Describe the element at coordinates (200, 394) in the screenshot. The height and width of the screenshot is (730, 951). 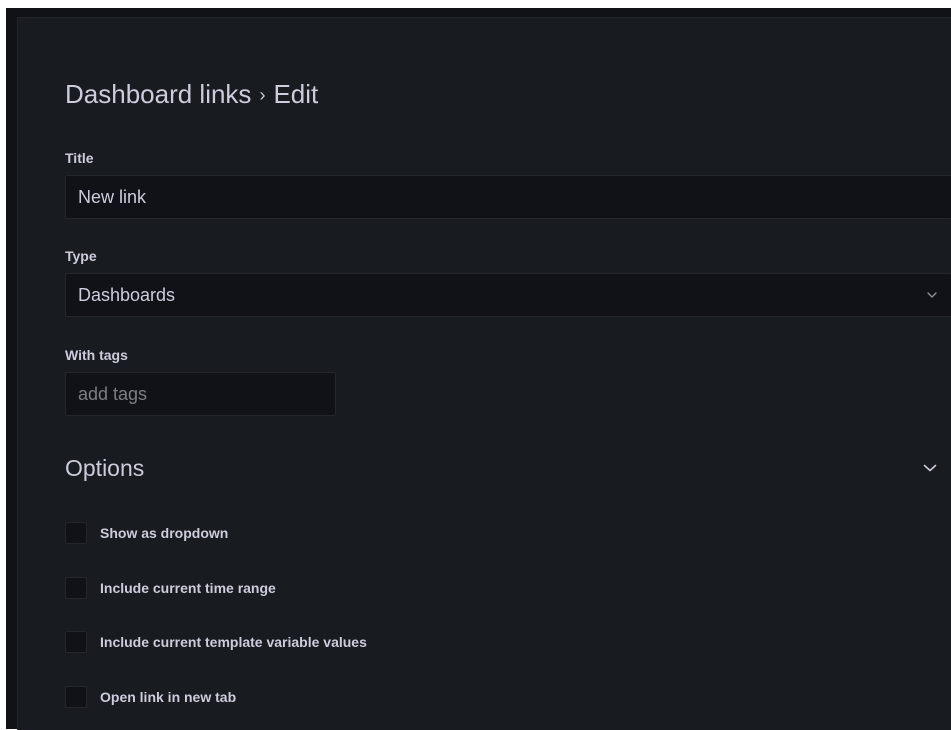
I see `tags-input` at that location.